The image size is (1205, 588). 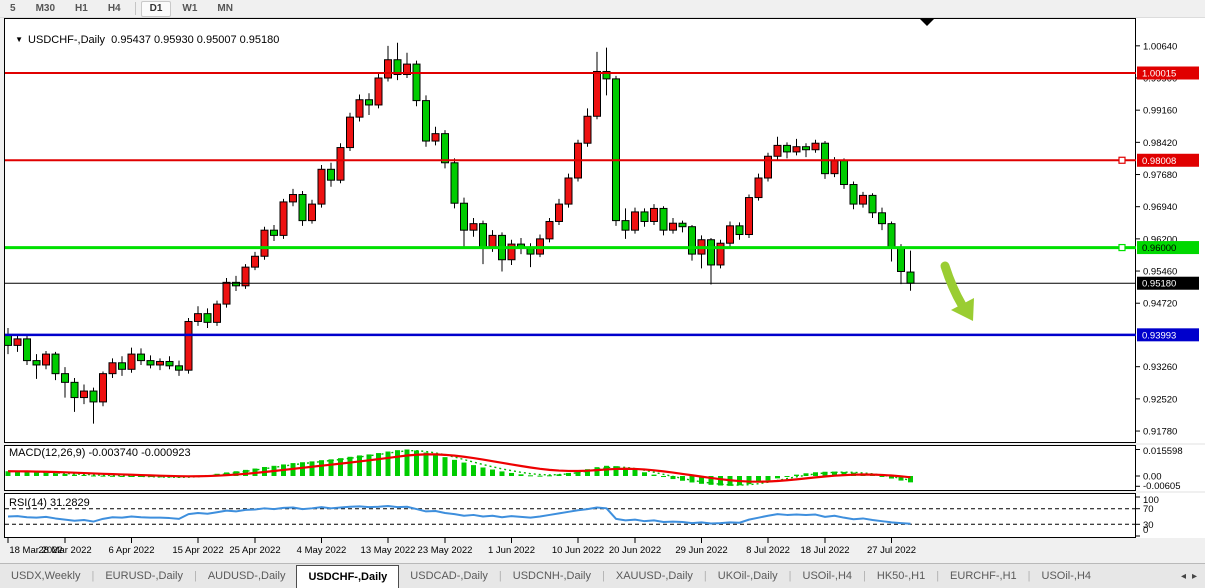 I want to click on price-tick-label: 1.00640, so click(x=1160, y=46).